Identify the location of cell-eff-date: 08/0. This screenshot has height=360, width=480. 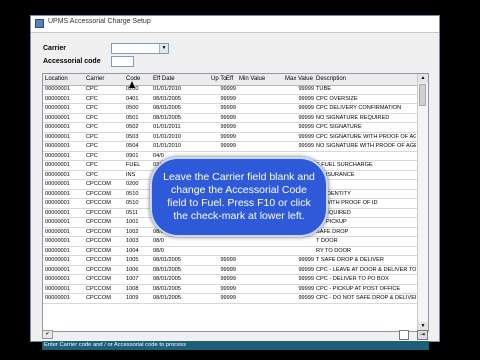
(158, 250).